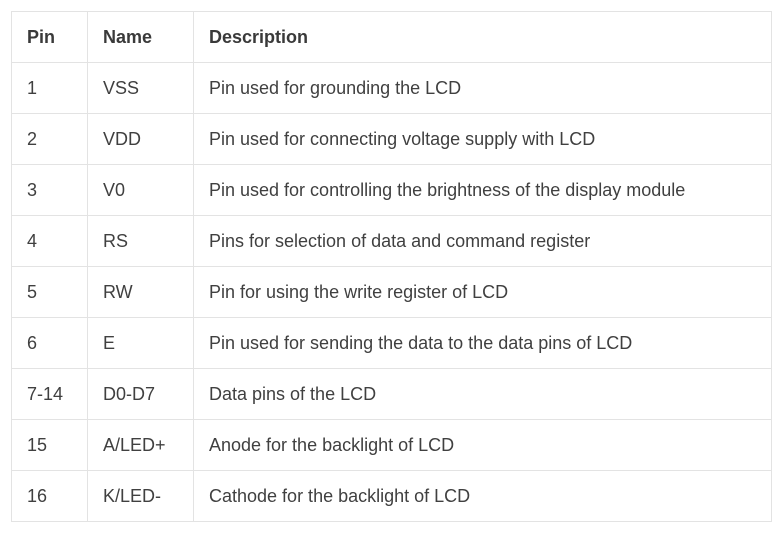  I want to click on cell-name: D0-D7, so click(140, 394).